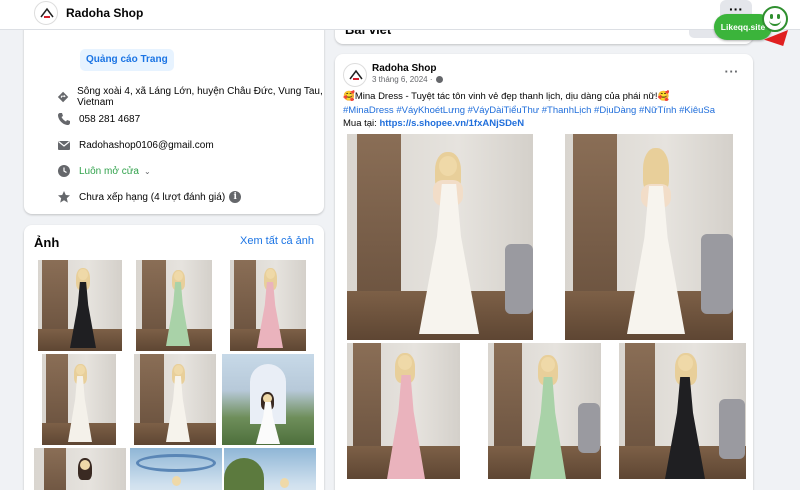 The width and height of the screenshot is (800, 490). I want to click on rating-row: Chưa xếp hạng (4 lượt đánh giá) i, so click(149, 197).